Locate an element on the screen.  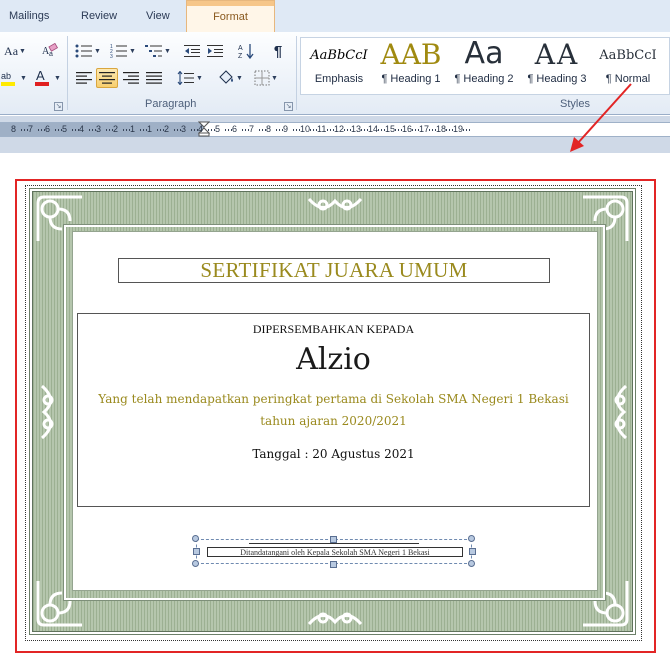
multilevel-list-button: ▼ is located at coordinates (158, 51).